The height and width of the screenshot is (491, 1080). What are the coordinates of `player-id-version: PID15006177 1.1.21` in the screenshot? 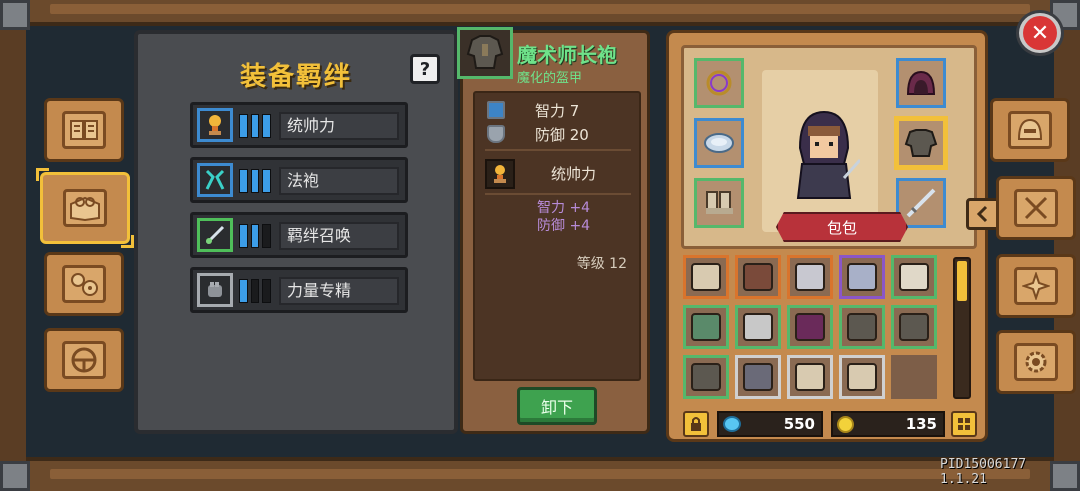 It's located at (983, 472).